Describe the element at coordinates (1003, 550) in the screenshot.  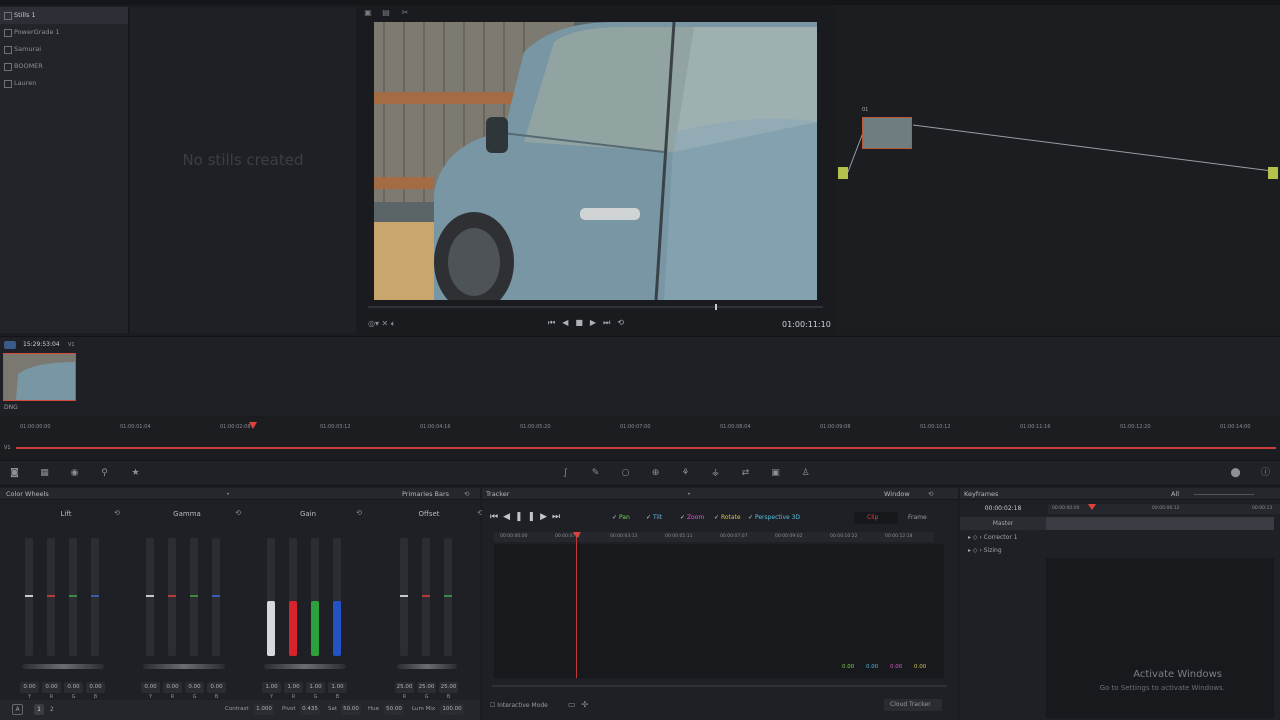
I see `keyframe-row-sizing: ▸ ◇ › Sizing` at that location.